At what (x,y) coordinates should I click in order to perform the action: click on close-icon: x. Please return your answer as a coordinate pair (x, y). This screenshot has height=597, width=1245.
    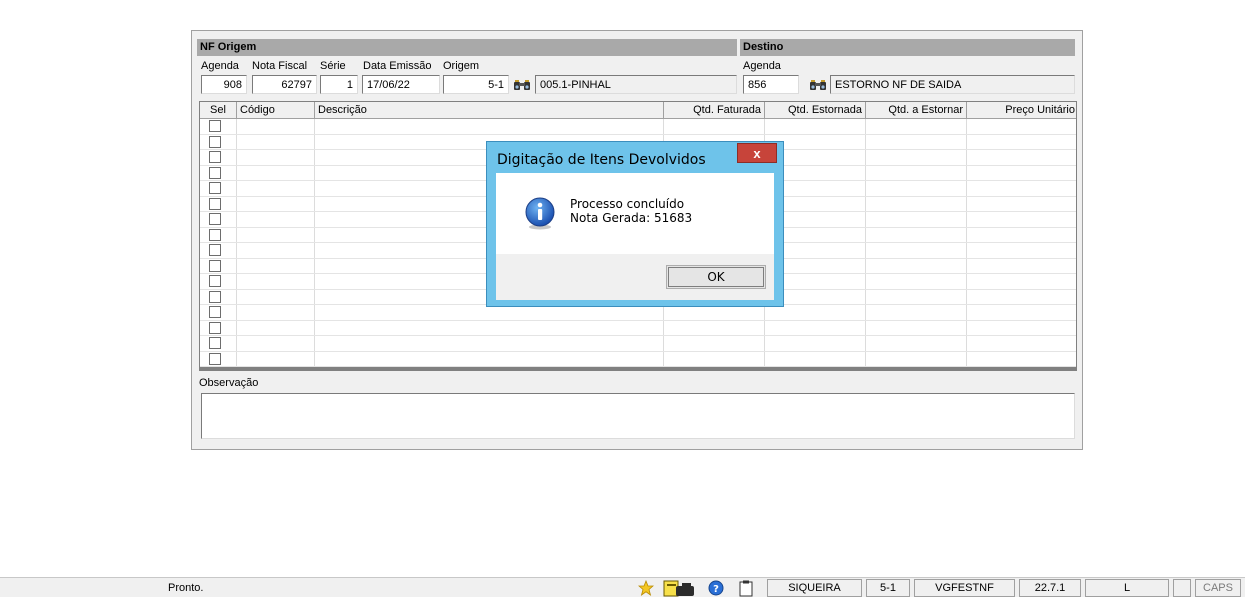
    Looking at the image, I should click on (757, 153).